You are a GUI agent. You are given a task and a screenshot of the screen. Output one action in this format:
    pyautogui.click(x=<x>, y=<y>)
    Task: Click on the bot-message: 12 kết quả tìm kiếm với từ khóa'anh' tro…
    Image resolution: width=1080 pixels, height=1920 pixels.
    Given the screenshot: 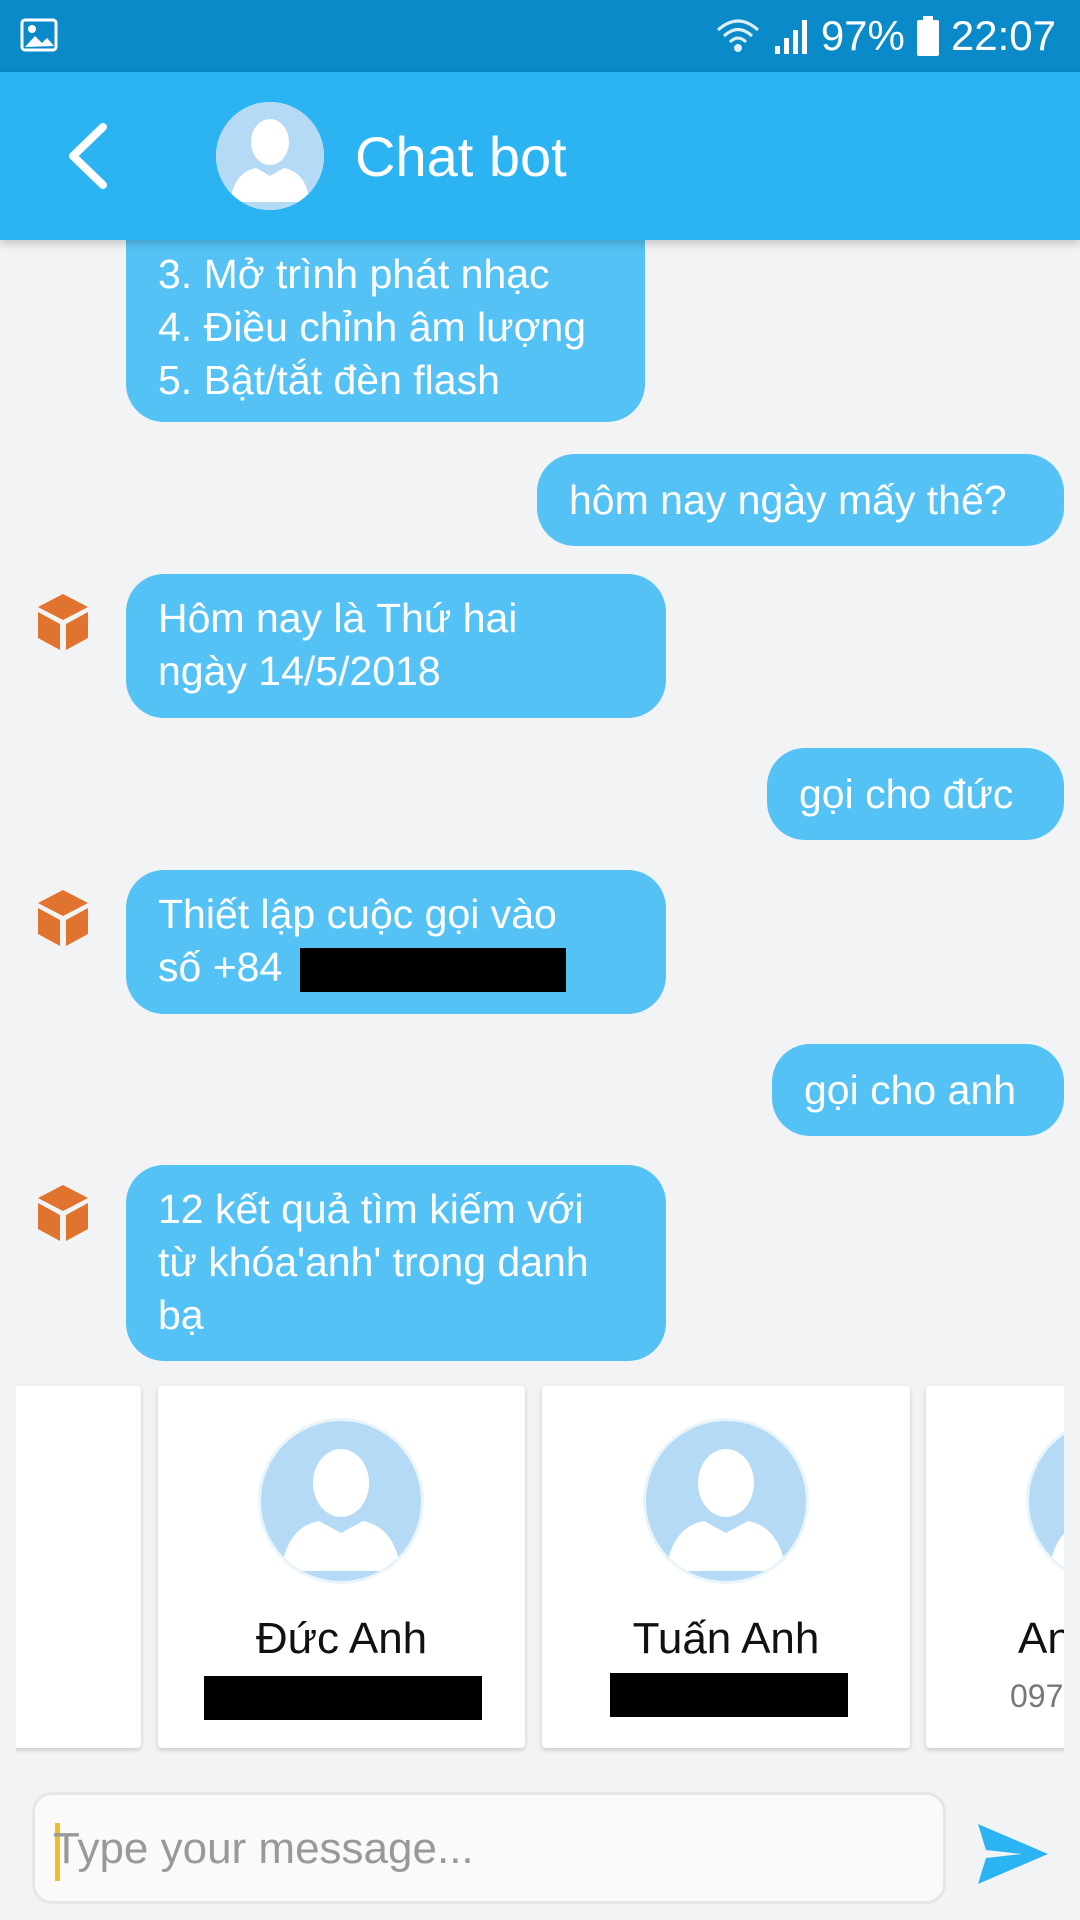 What is the action you would take?
    pyautogui.click(x=396, y=1263)
    